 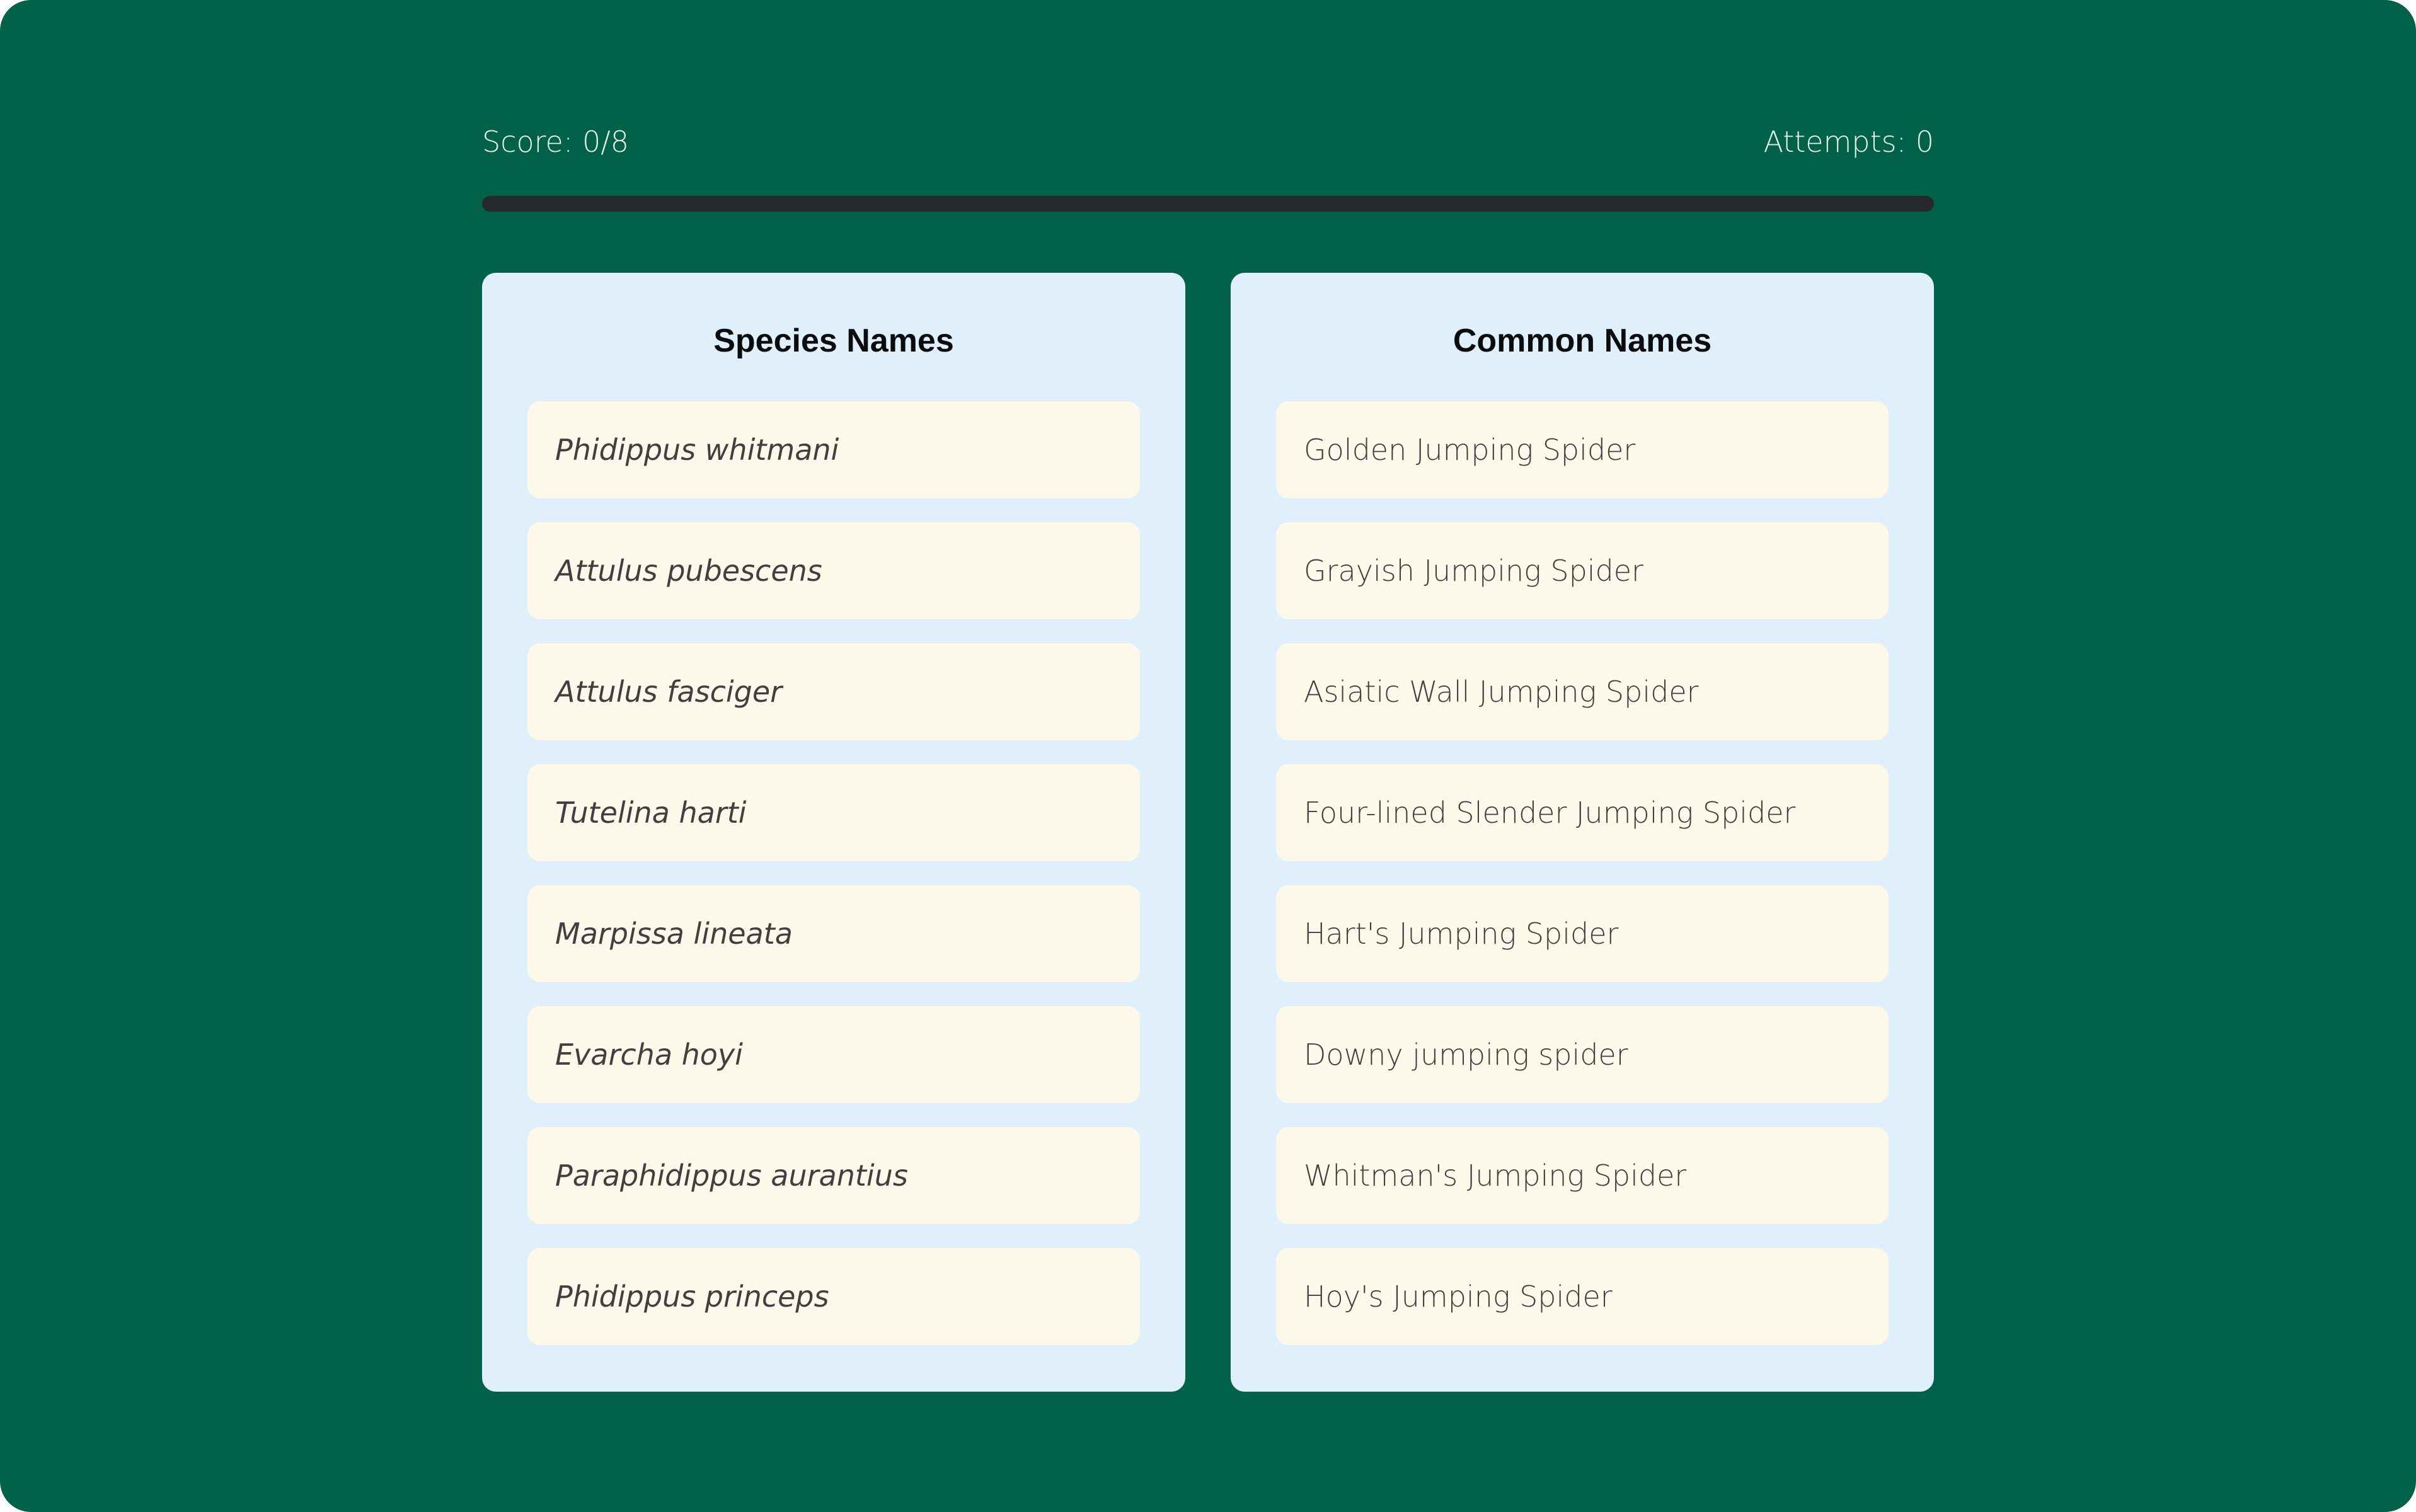 What do you see at coordinates (1848, 142) in the screenshot?
I see `attempts-display: Attempts: 0` at bounding box center [1848, 142].